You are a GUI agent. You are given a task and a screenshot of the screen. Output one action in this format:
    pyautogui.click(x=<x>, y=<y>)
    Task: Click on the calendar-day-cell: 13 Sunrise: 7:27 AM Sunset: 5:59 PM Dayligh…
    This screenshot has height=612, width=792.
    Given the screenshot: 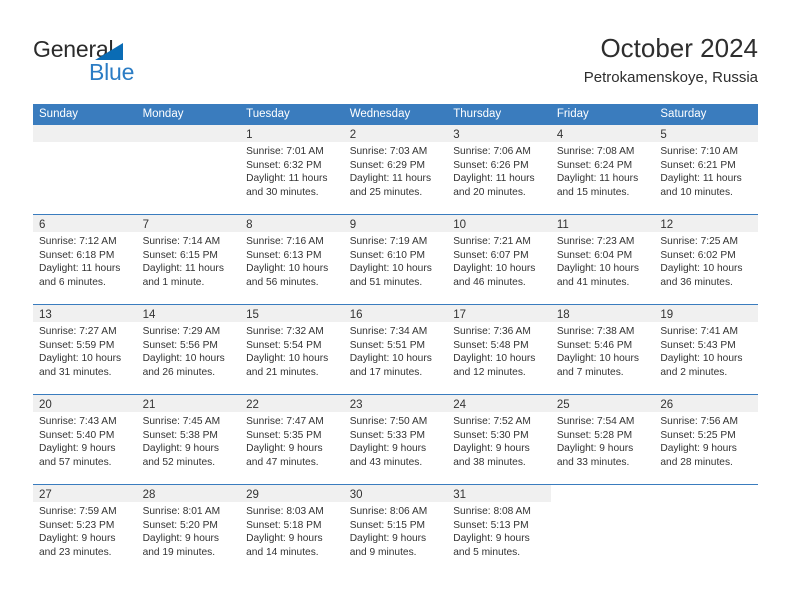 What is the action you would take?
    pyautogui.click(x=85, y=349)
    